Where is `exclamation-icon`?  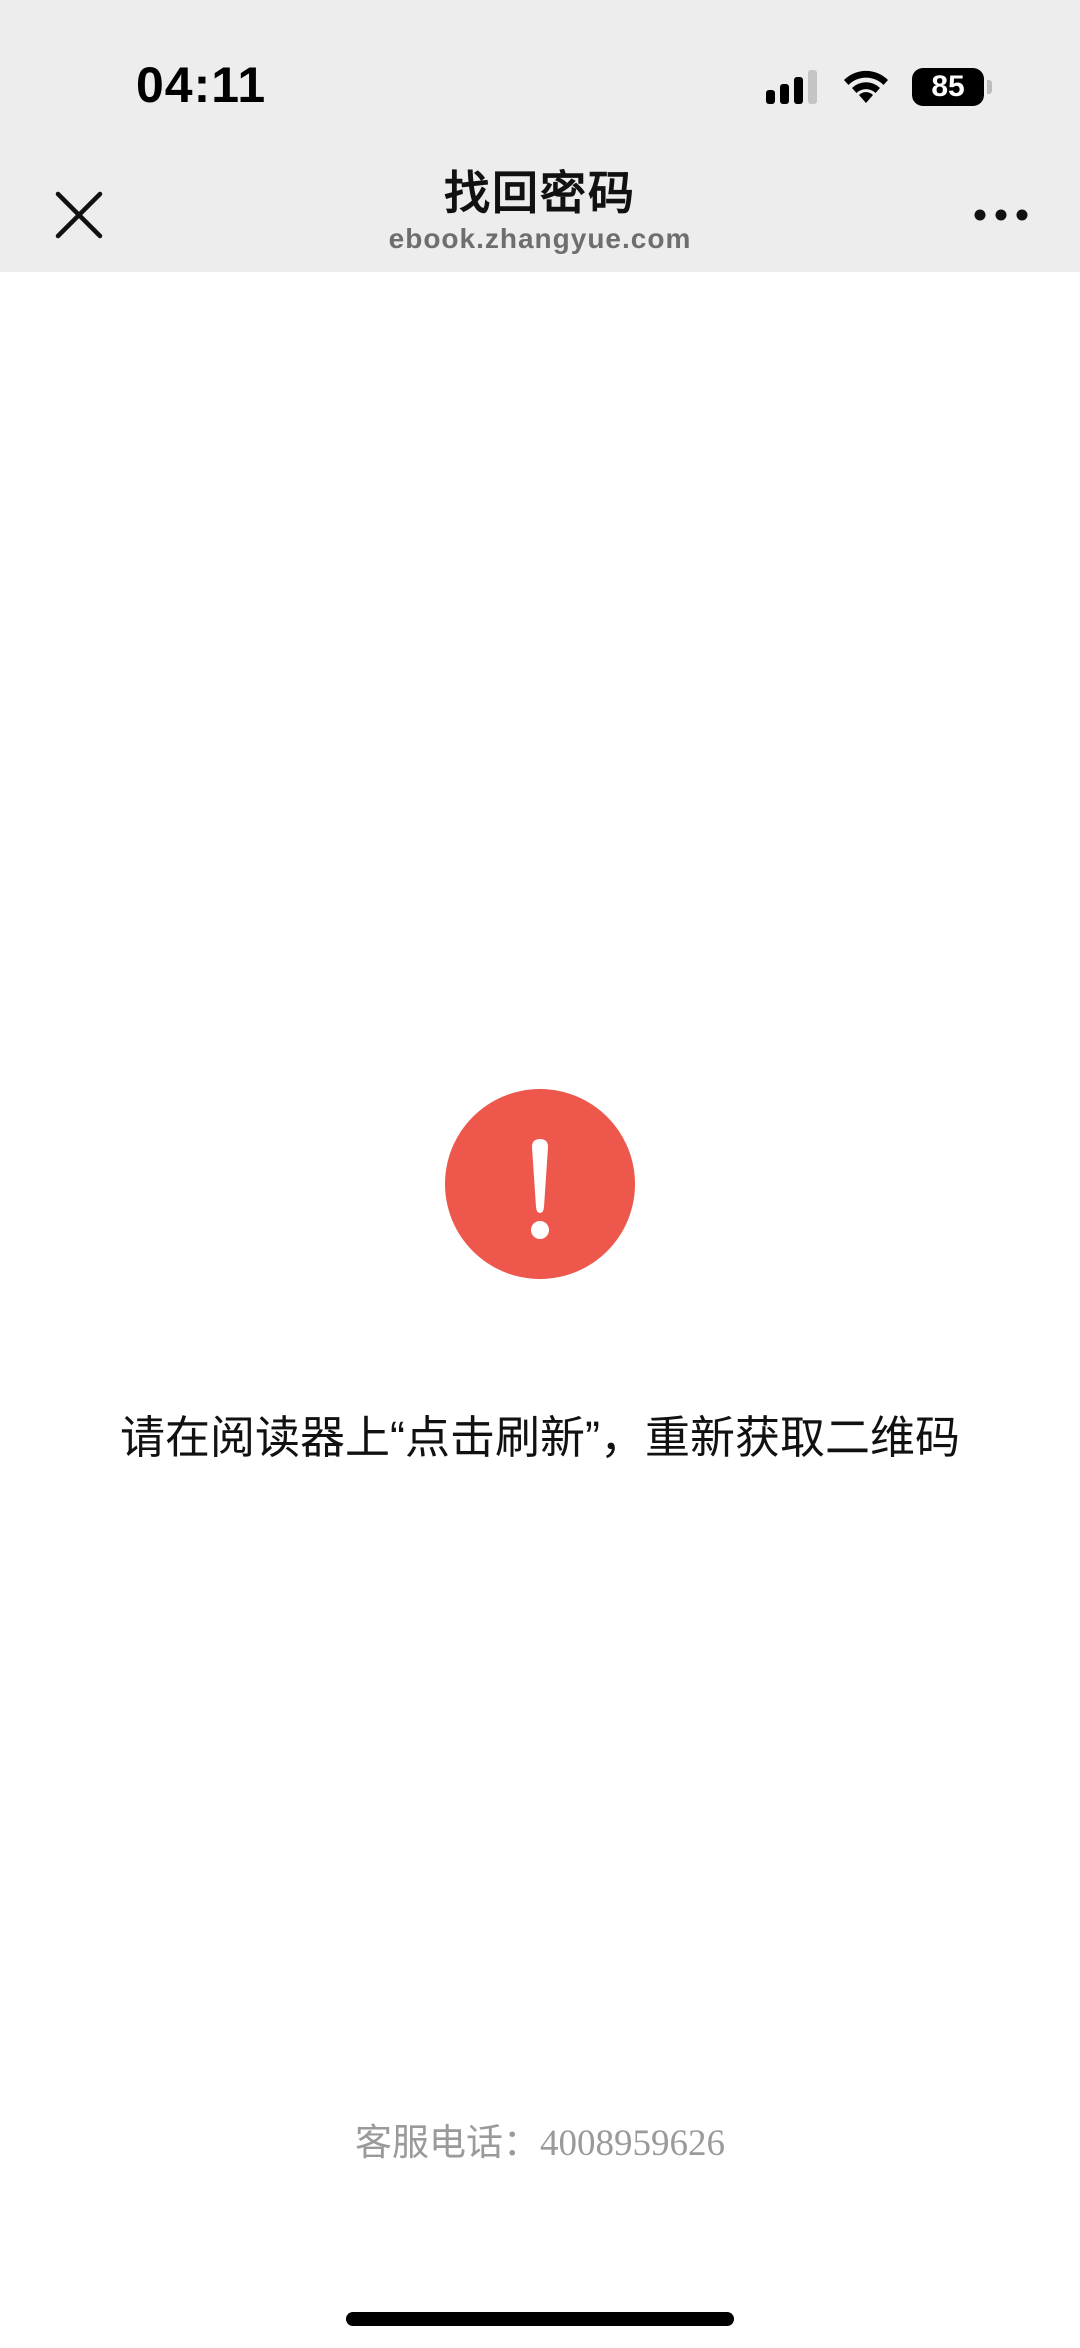
exclamation-icon is located at coordinates (540, 1189).